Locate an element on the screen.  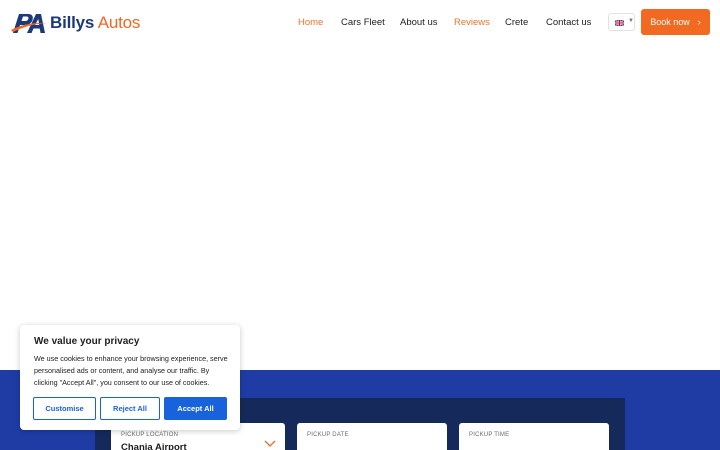
customise-button: Customise is located at coordinates (64, 408).